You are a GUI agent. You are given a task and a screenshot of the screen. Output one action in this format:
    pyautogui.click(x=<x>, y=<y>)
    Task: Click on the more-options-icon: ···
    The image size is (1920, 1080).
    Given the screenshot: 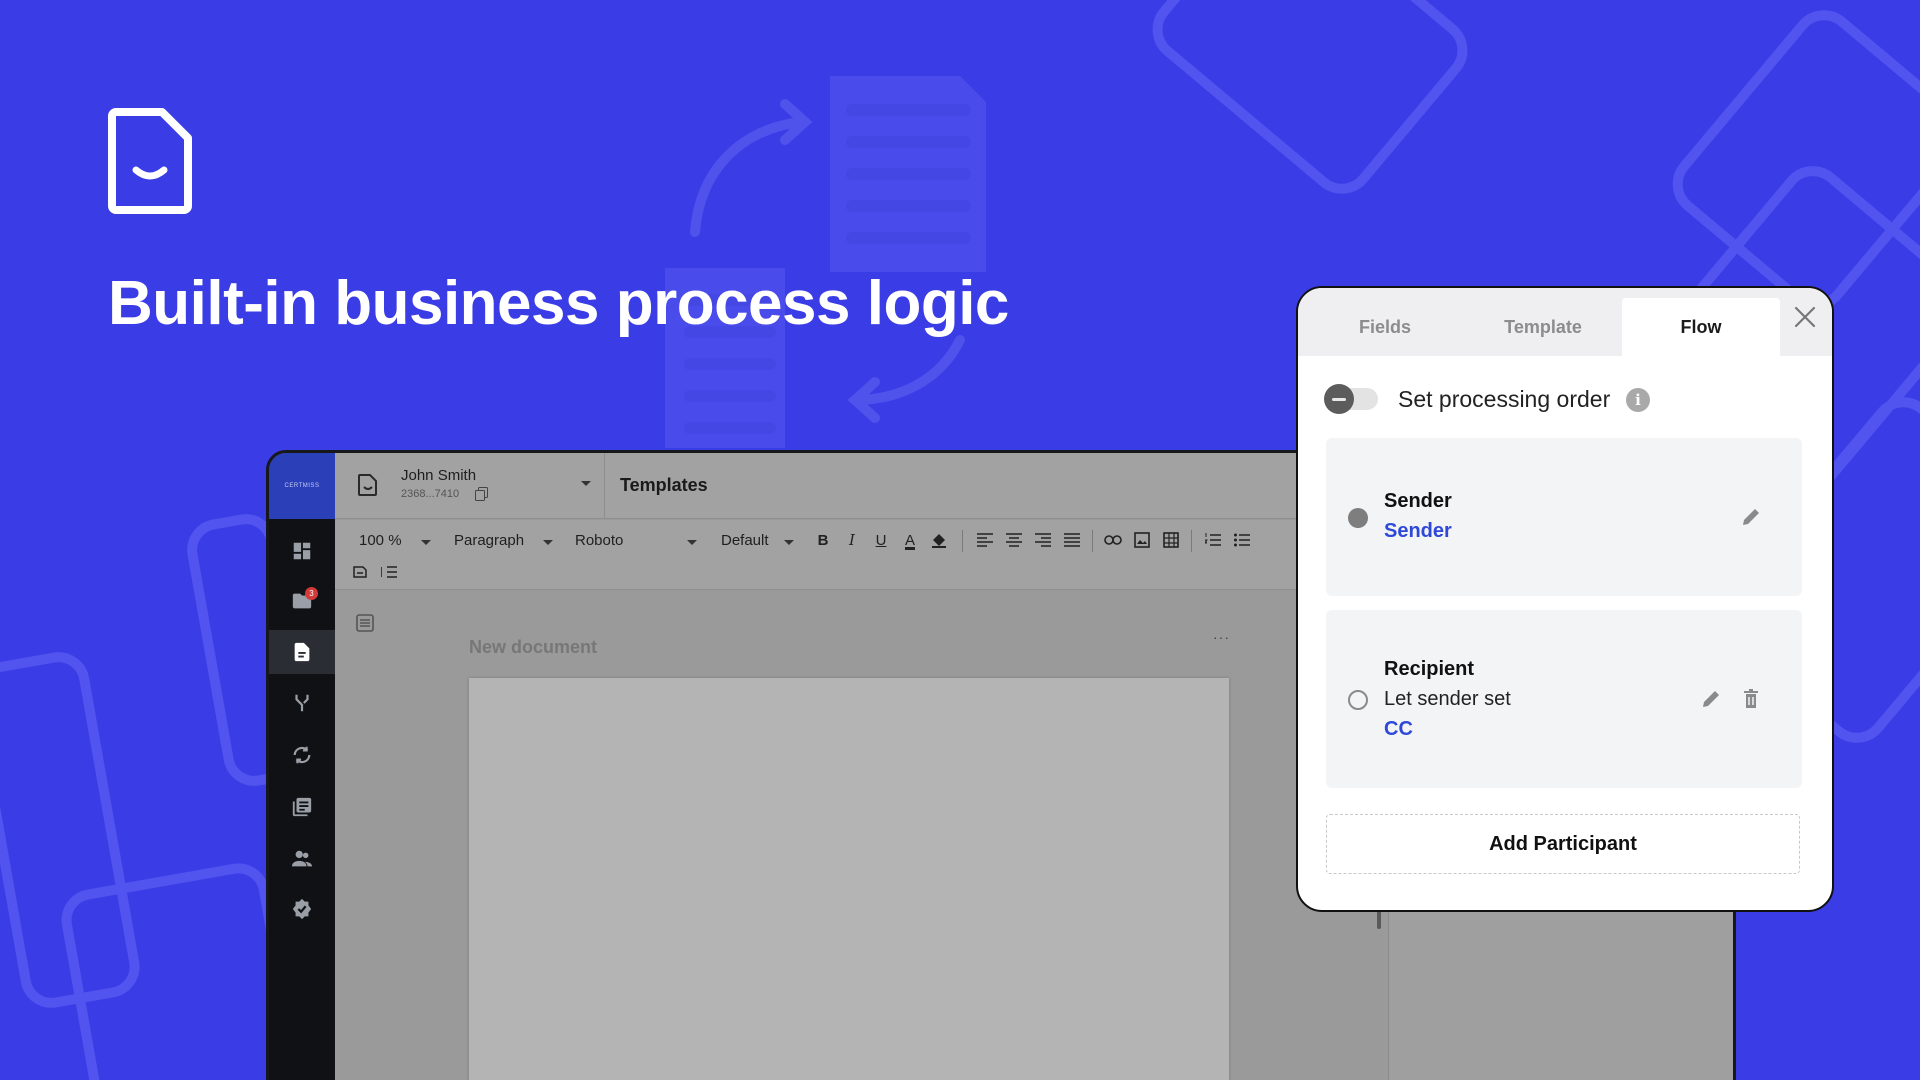 What is the action you would take?
    pyautogui.click(x=1221, y=637)
    